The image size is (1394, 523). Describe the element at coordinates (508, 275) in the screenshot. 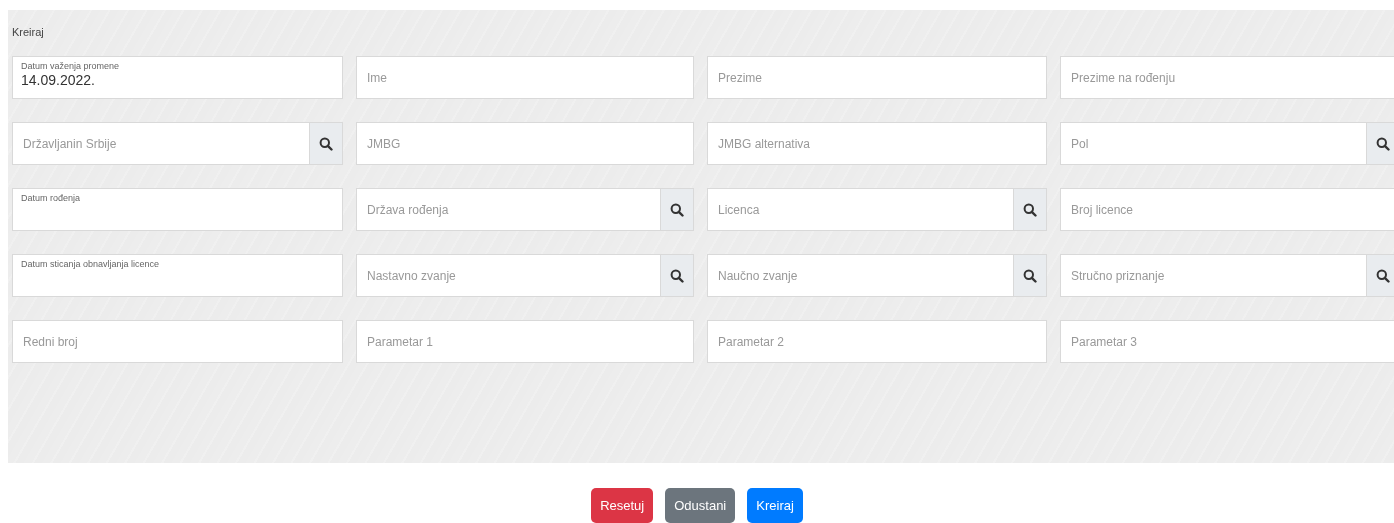

I see `input-field: Nastavno zvanje` at that location.